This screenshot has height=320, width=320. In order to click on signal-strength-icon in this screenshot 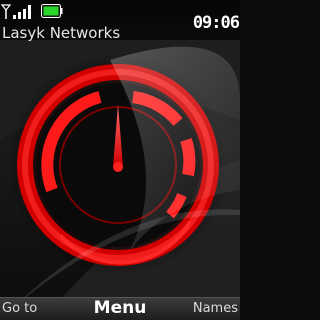, I will do `click(16, 11)`.